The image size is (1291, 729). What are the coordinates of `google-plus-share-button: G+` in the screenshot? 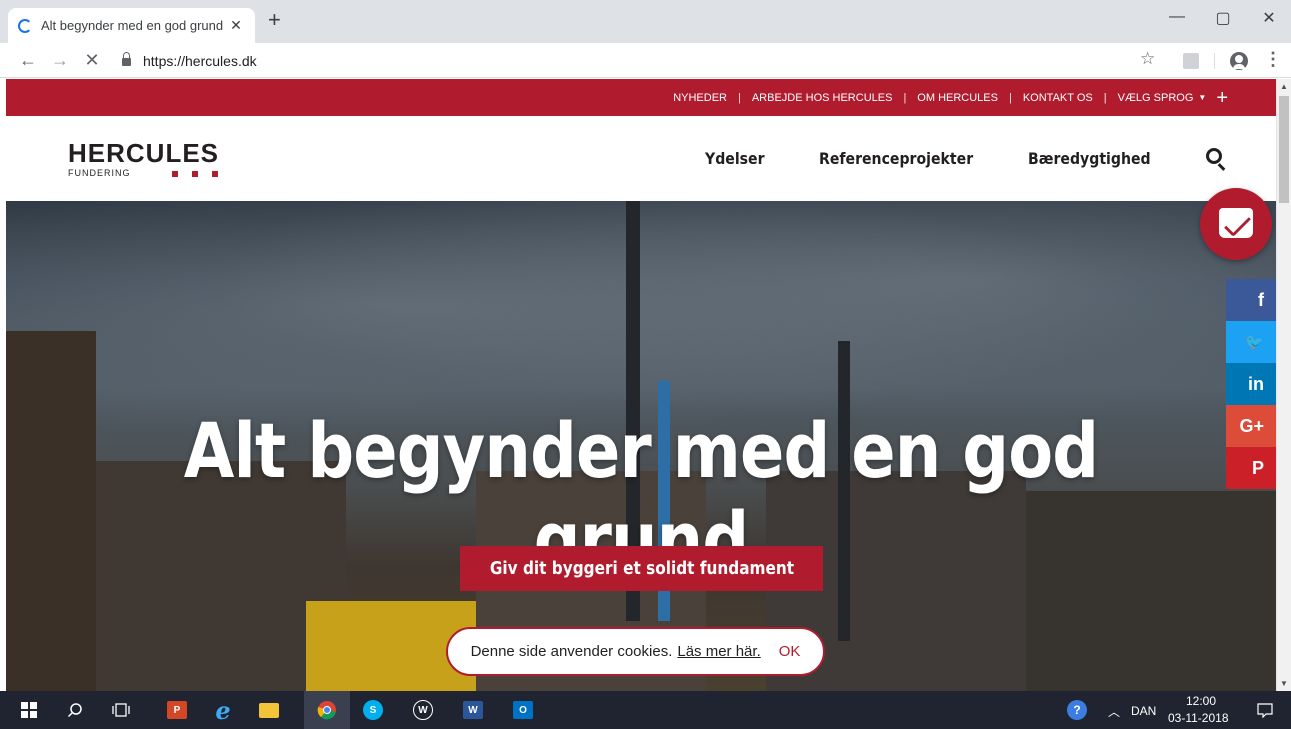 It's located at (1251, 426).